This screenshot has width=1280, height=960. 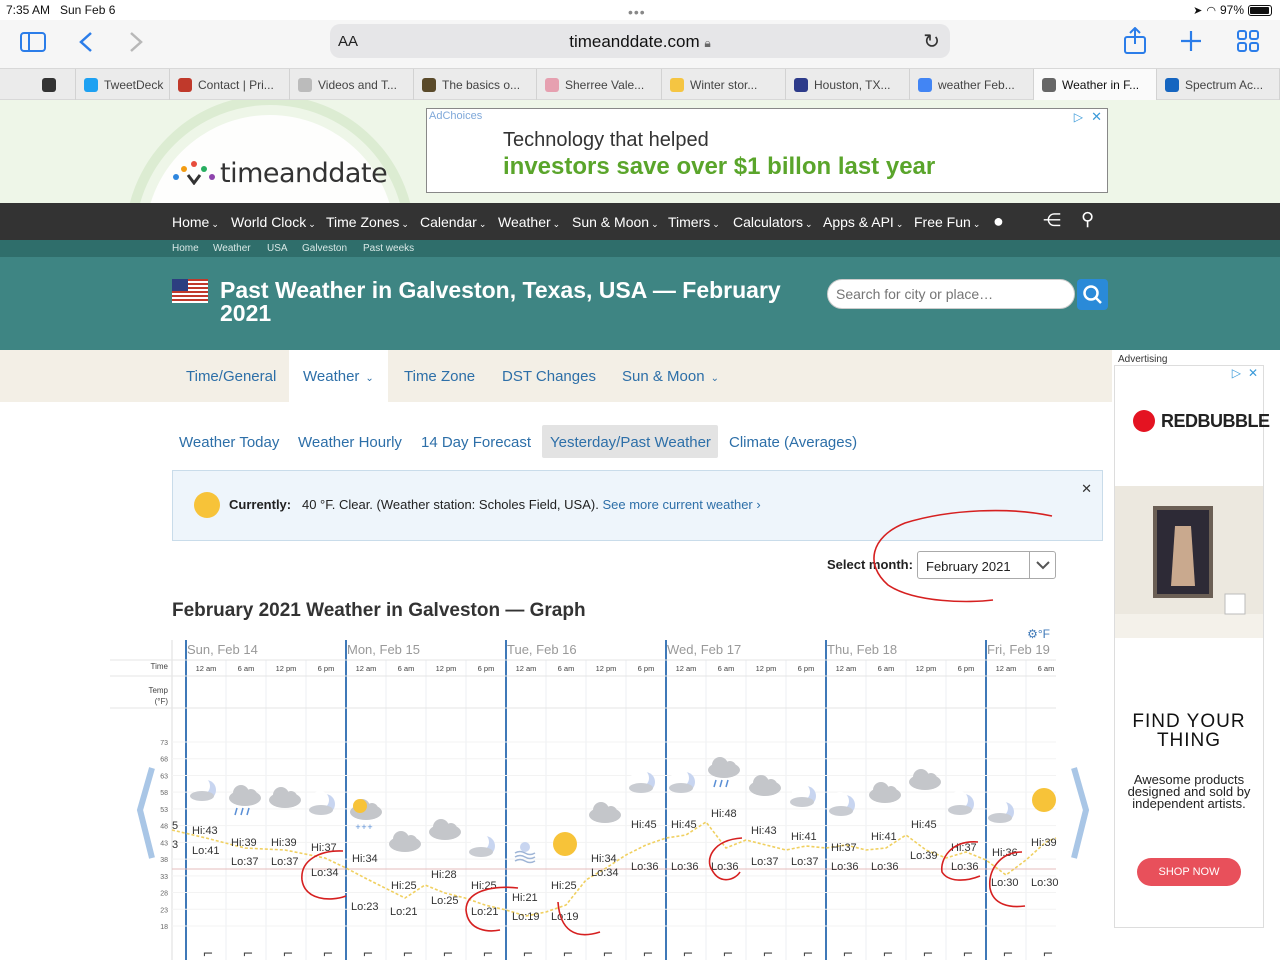 What do you see at coordinates (285, 862) in the screenshot?
I see `hi-lo-label: Lo:37` at bounding box center [285, 862].